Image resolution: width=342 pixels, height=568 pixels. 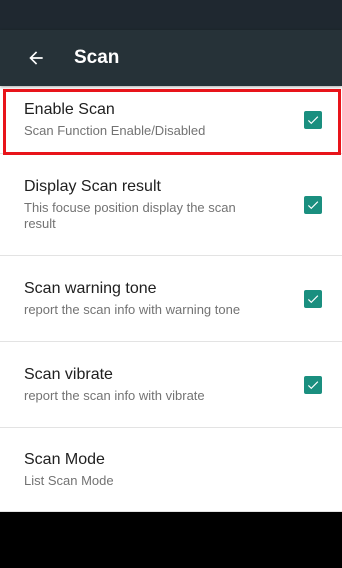 What do you see at coordinates (69, 109) in the screenshot?
I see `setting-title: Enable Scan` at bounding box center [69, 109].